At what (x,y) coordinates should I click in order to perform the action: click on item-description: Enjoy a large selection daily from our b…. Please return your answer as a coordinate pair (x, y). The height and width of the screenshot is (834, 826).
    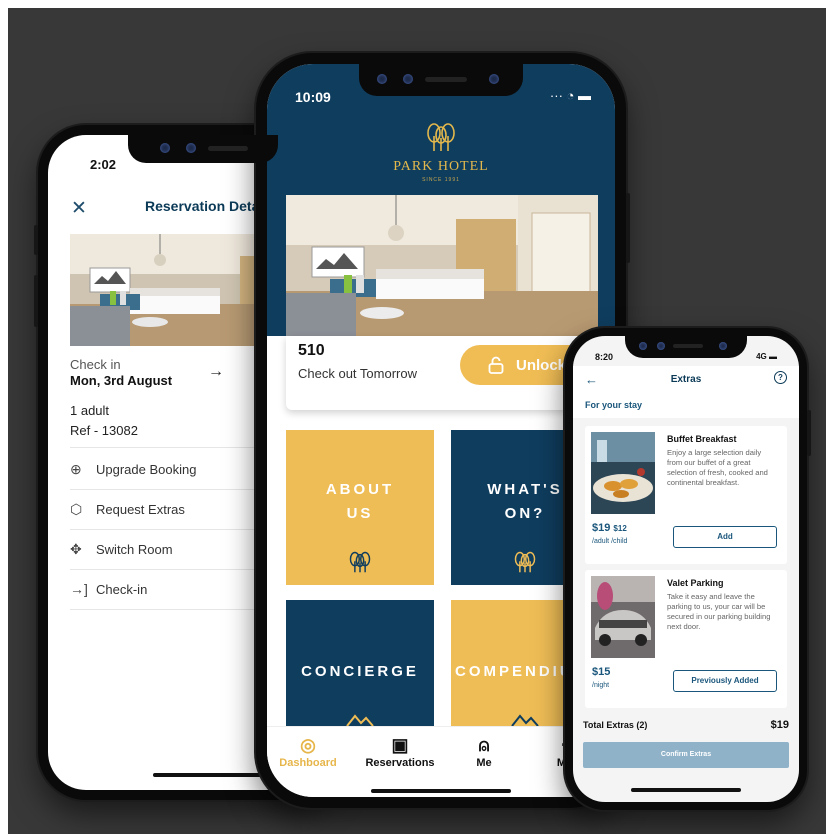
    Looking at the image, I should click on (717, 467).